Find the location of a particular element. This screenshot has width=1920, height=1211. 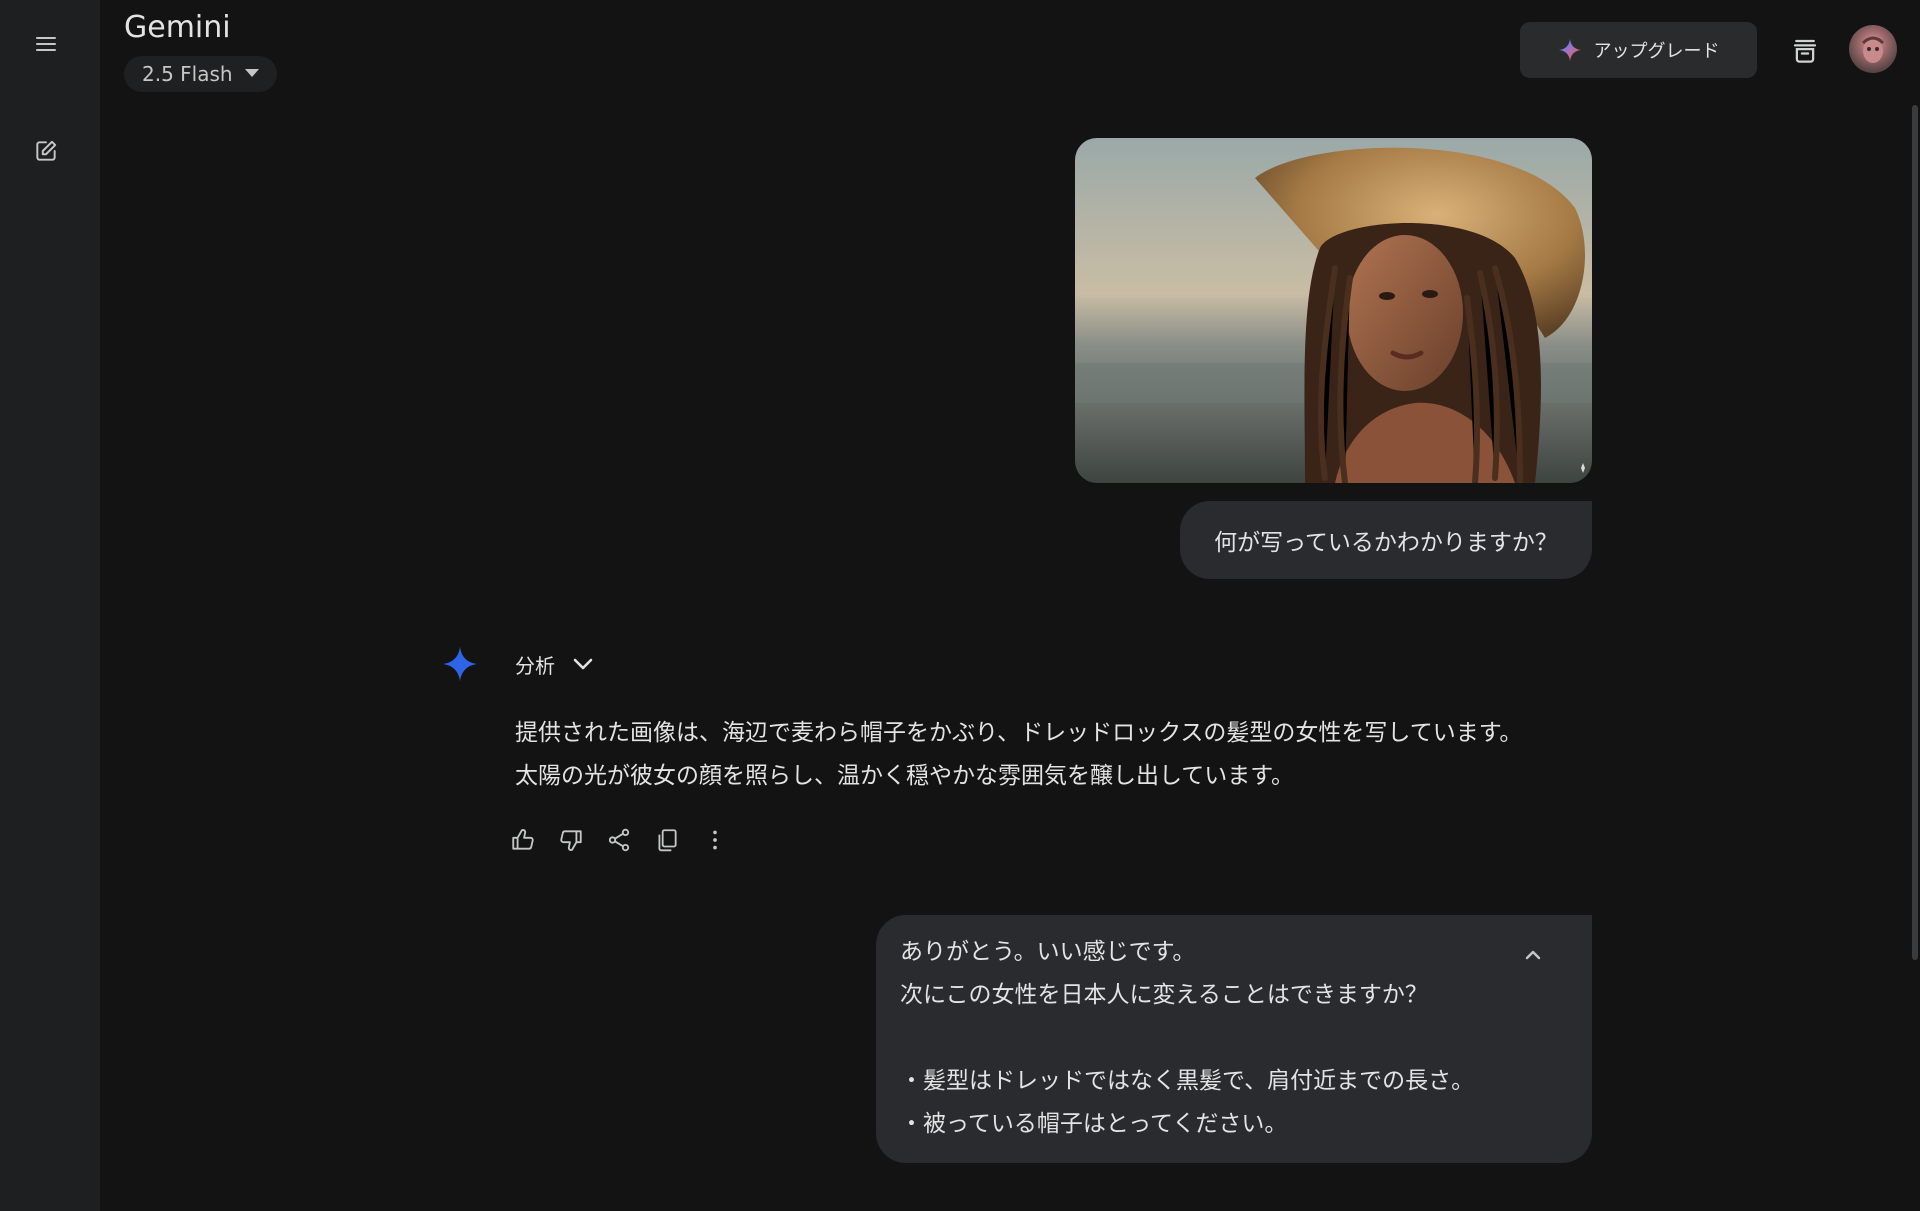

temporary-chat-icon is located at coordinates (1805, 51).